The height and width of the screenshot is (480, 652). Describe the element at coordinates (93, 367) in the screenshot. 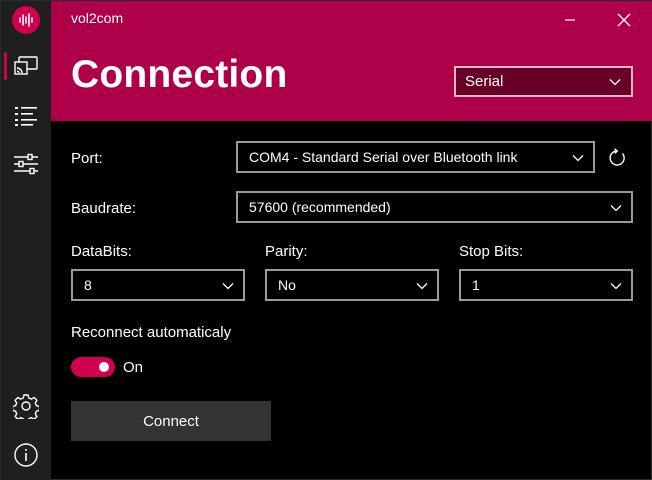

I see `reconnect-toggle` at that location.